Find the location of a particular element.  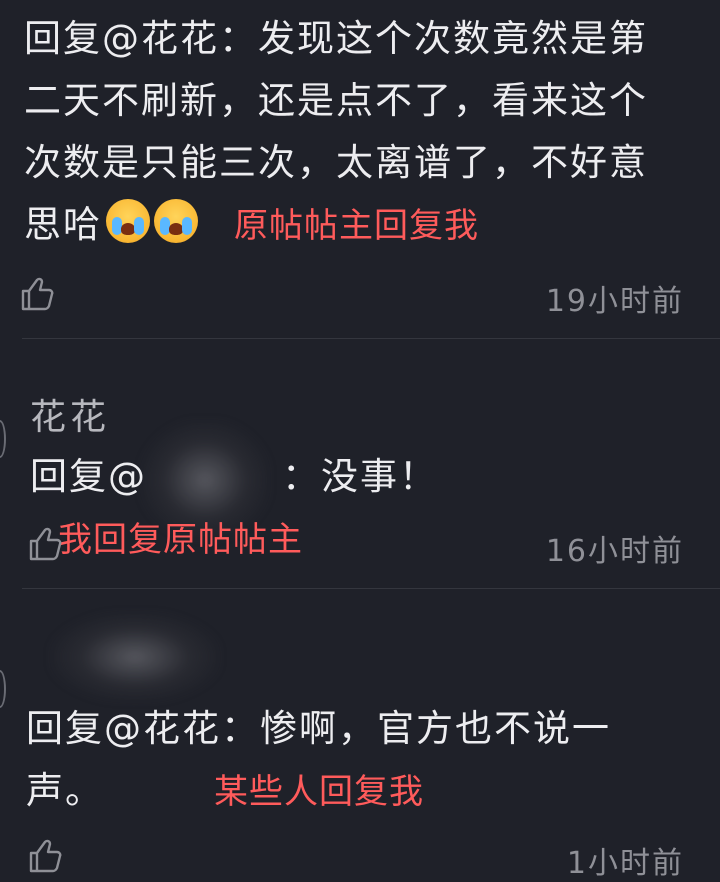

comment-1-line-4-text: 思哈 is located at coordinates (63, 224).